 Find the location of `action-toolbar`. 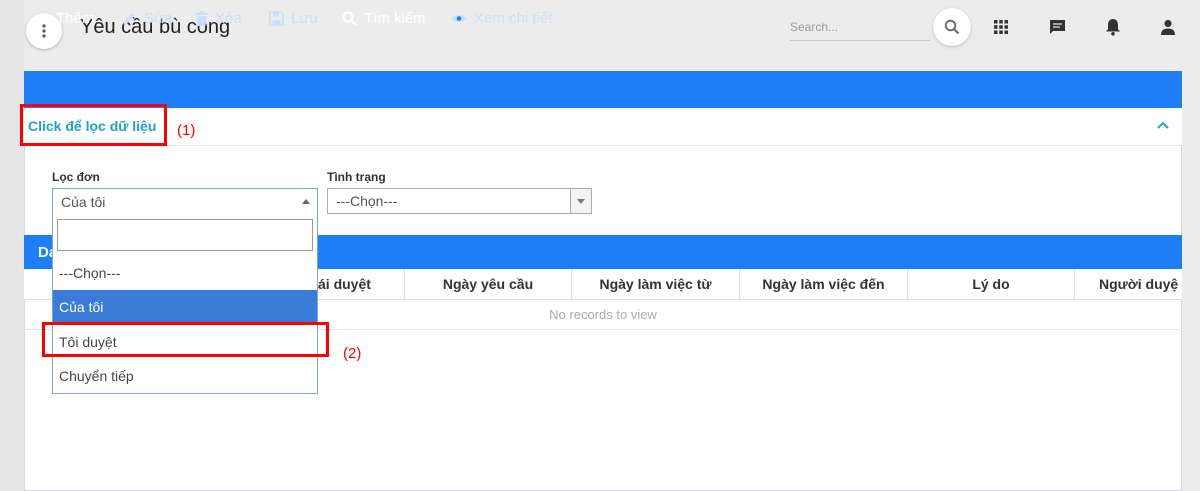

action-toolbar is located at coordinates (603, 89).